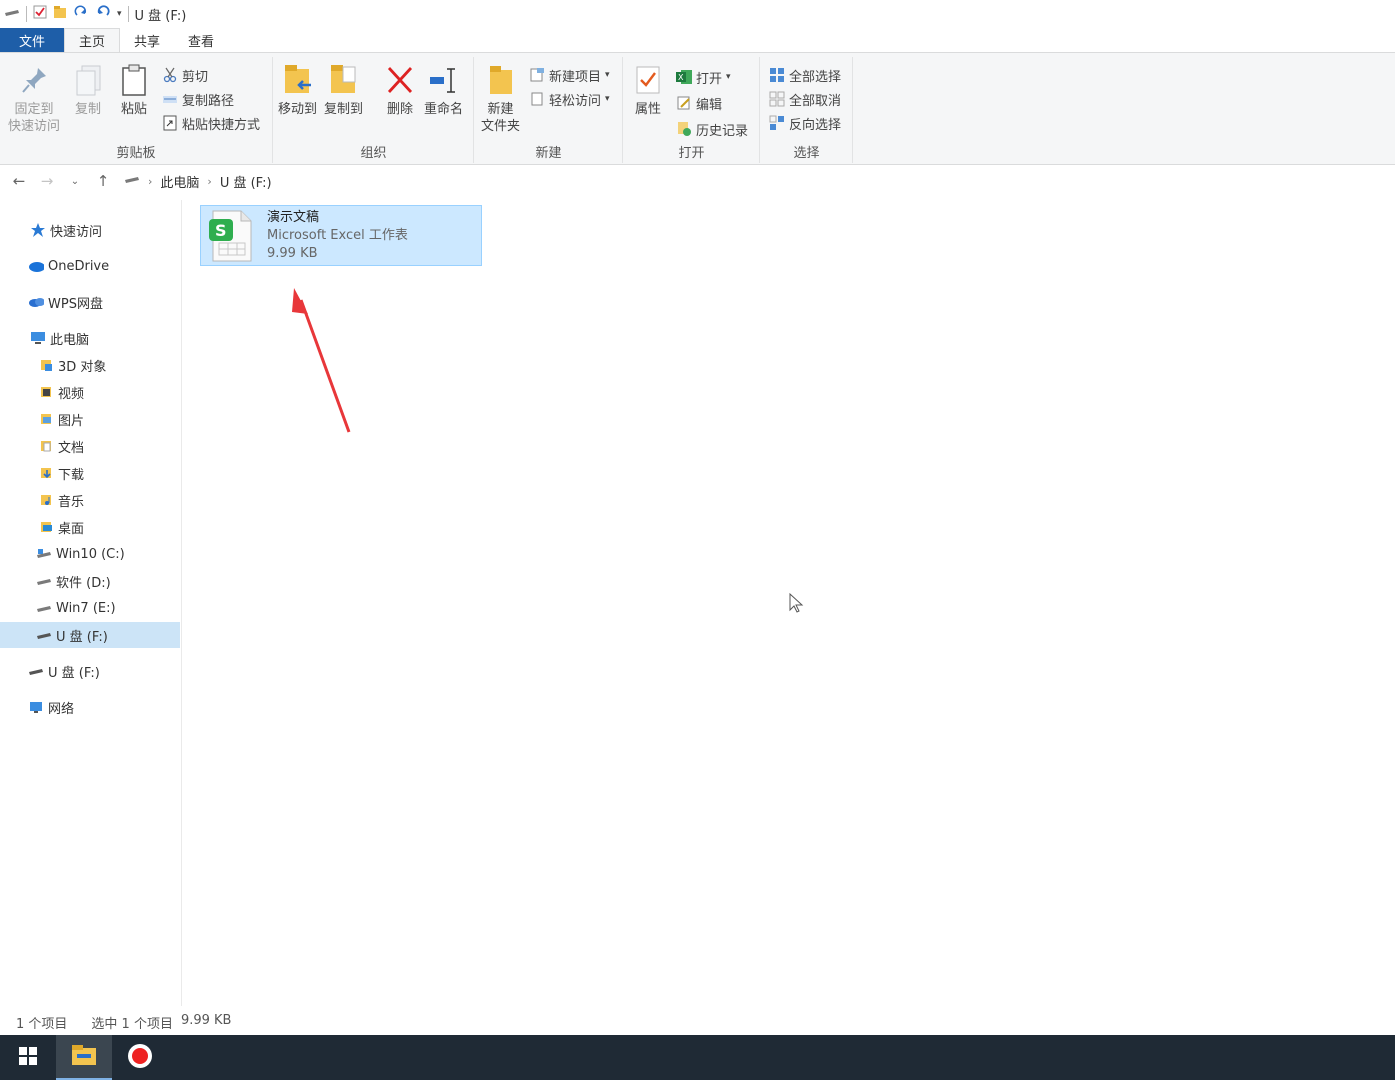 This screenshot has width=1395, height=1080. I want to click on sidebar-item-drive-e: Win7 (E:), so click(90, 608).